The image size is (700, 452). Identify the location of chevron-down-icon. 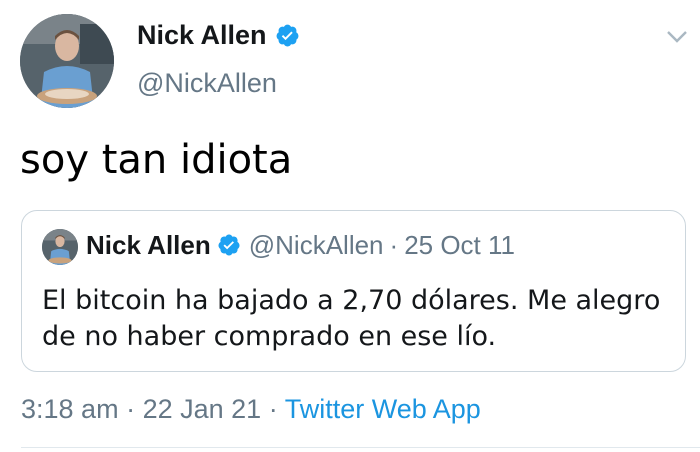
(677, 37).